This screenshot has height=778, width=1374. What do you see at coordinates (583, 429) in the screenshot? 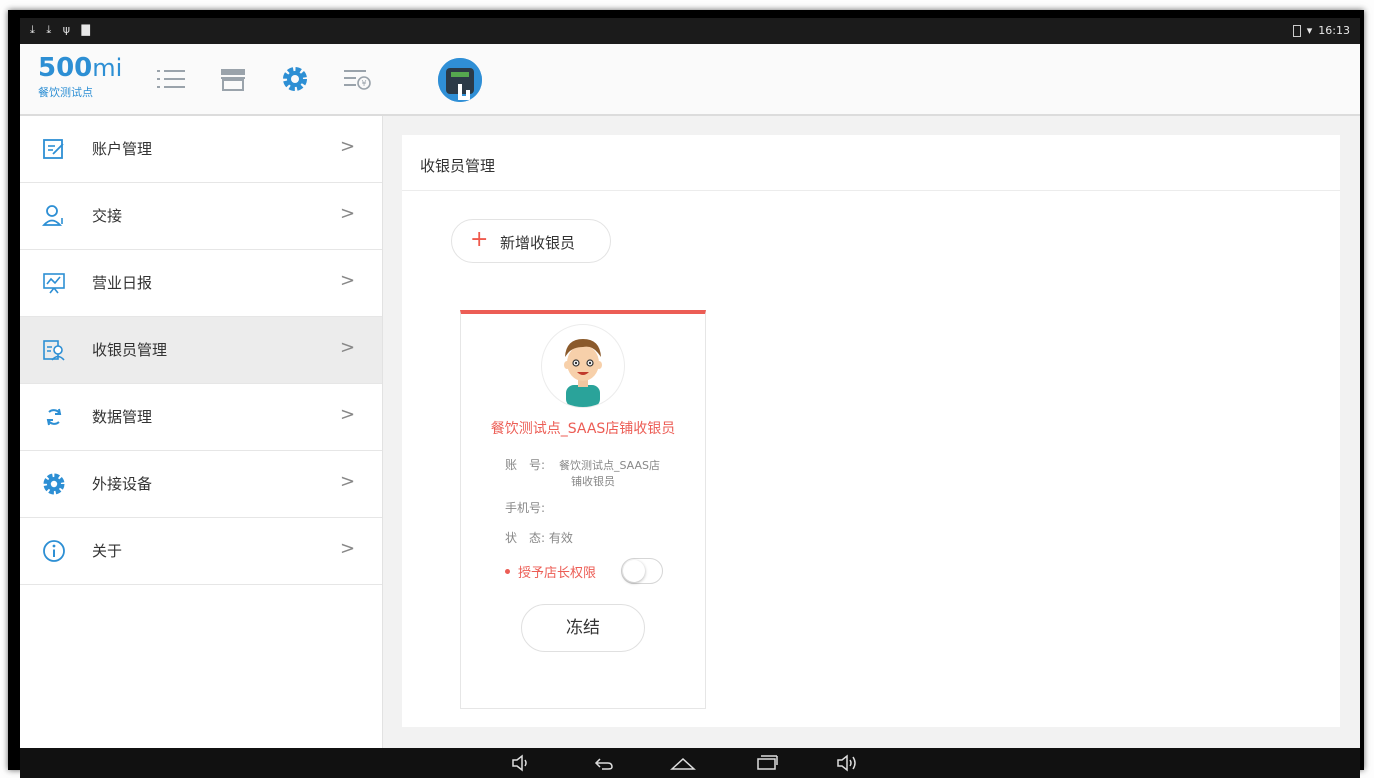
I see `cashier-name: 餐饮测试点_SAAS店铺收银员` at bounding box center [583, 429].